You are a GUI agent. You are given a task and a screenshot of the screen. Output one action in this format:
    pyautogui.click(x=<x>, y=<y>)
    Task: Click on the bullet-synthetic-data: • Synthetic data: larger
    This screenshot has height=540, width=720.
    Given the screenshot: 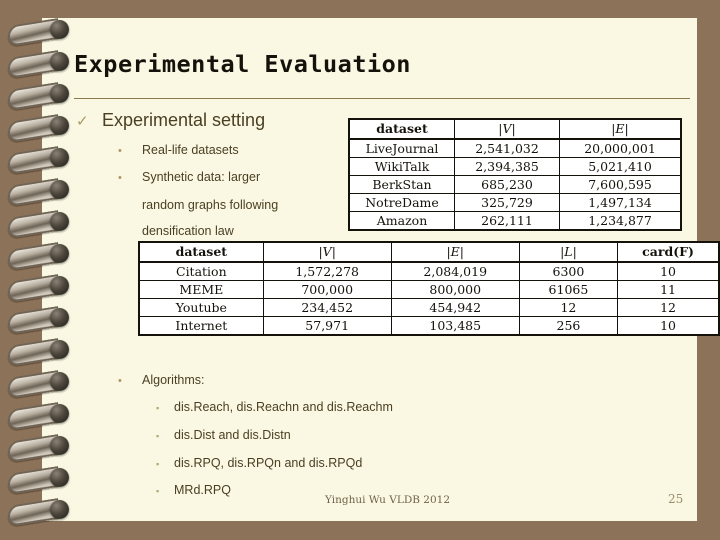 What is the action you would take?
    pyautogui.click(x=189, y=177)
    